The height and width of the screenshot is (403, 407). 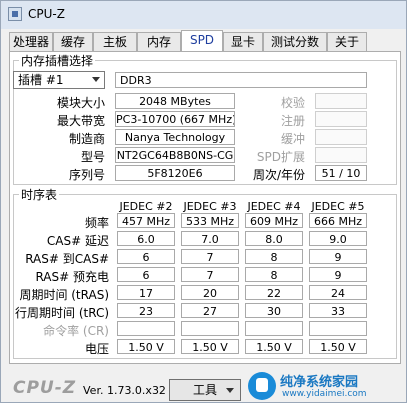 I want to click on column-header: JEDEC #5, so click(x=338, y=206).